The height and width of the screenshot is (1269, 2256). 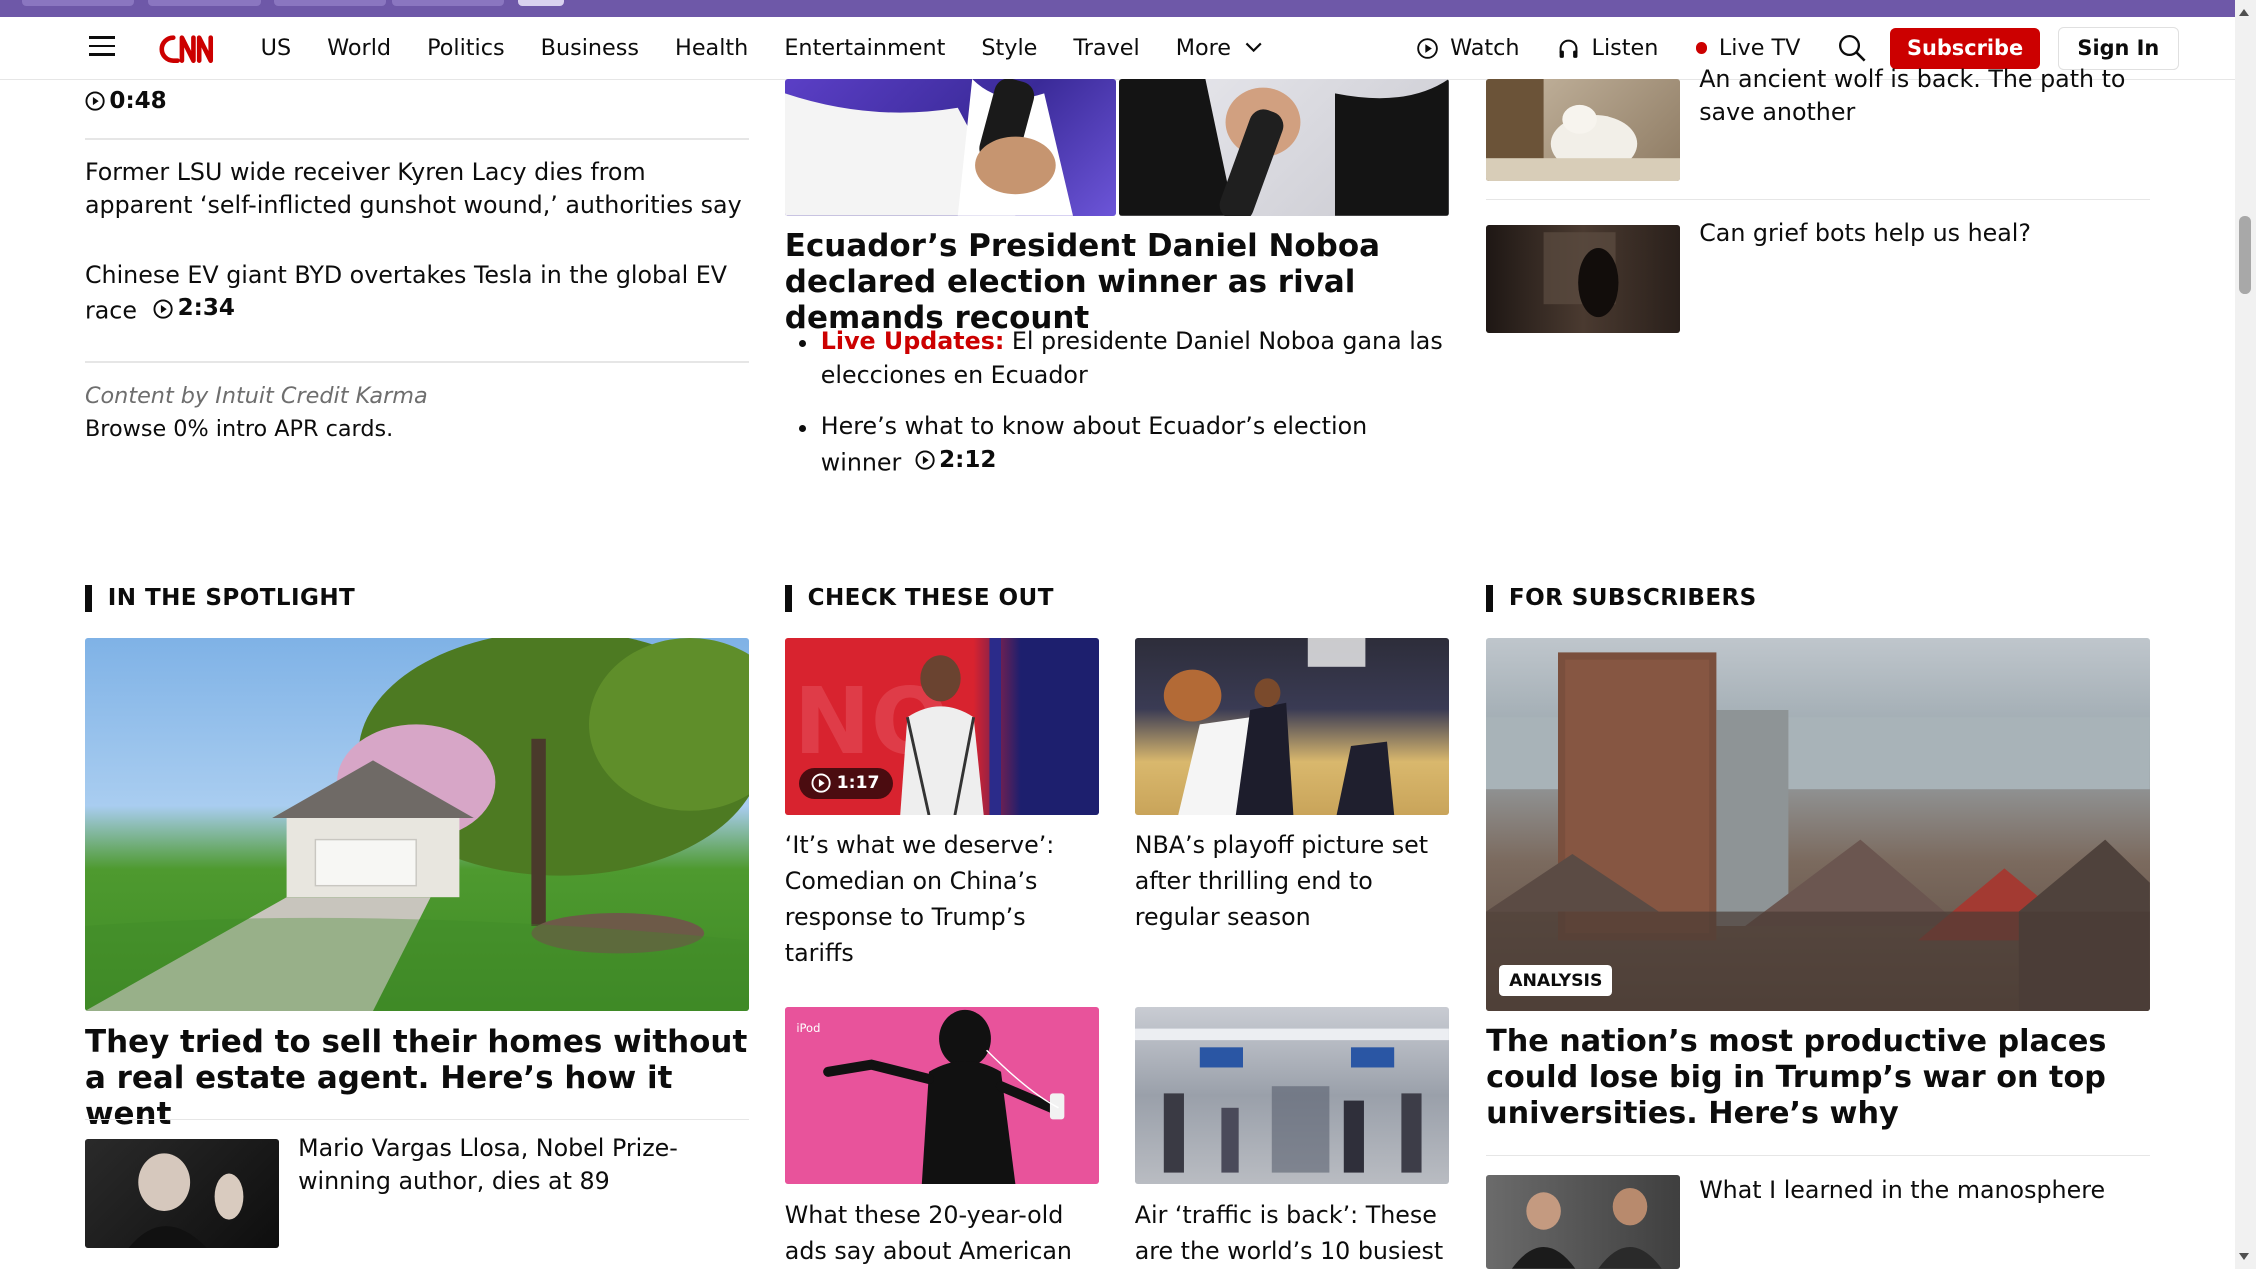 What do you see at coordinates (219, 598) in the screenshot?
I see `section-heading: IN THE SPOTLIGHT` at bounding box center [219, 598].